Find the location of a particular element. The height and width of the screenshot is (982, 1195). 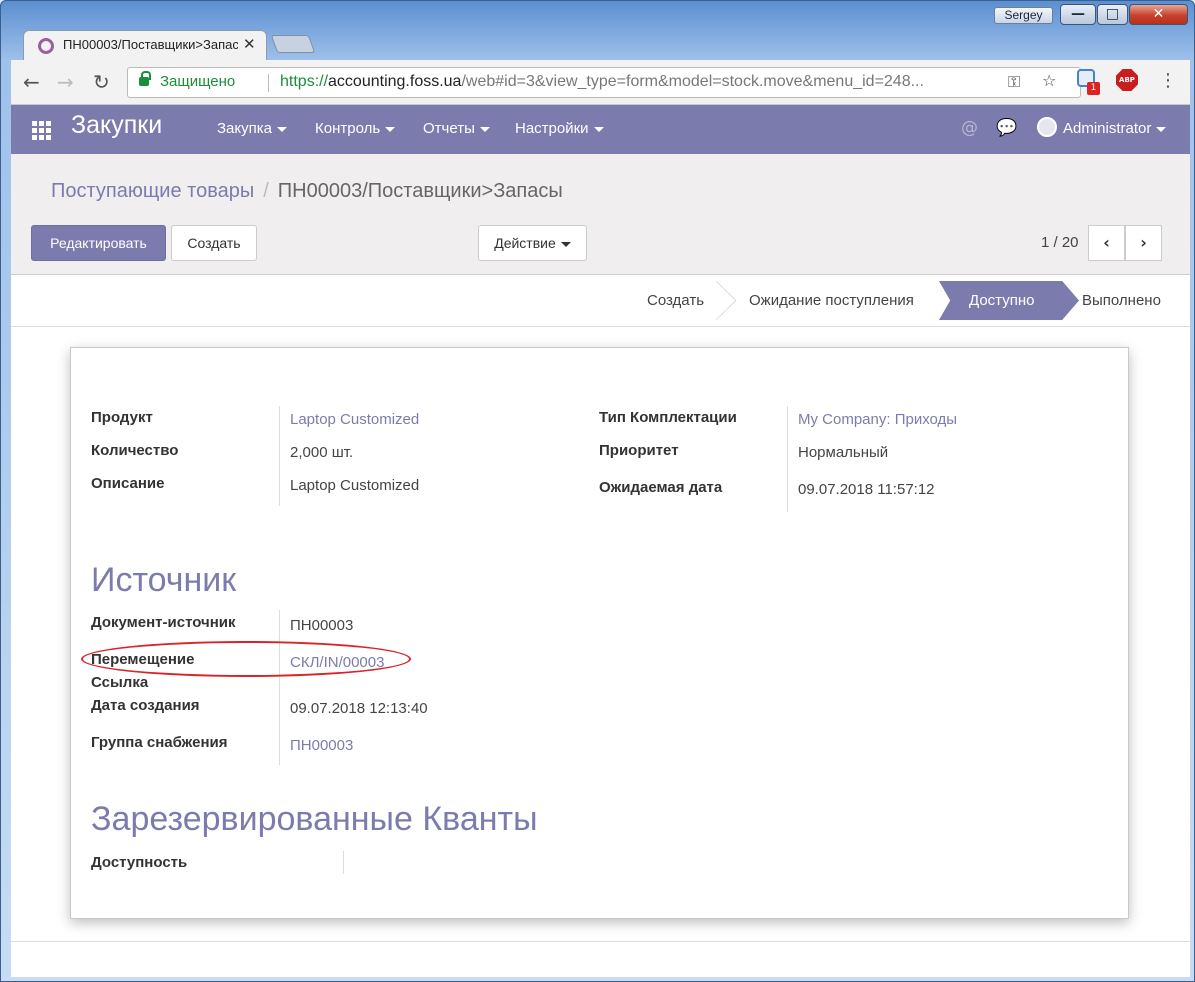

windows-user-badge: Sergey is located at coordinates (1023, 15).